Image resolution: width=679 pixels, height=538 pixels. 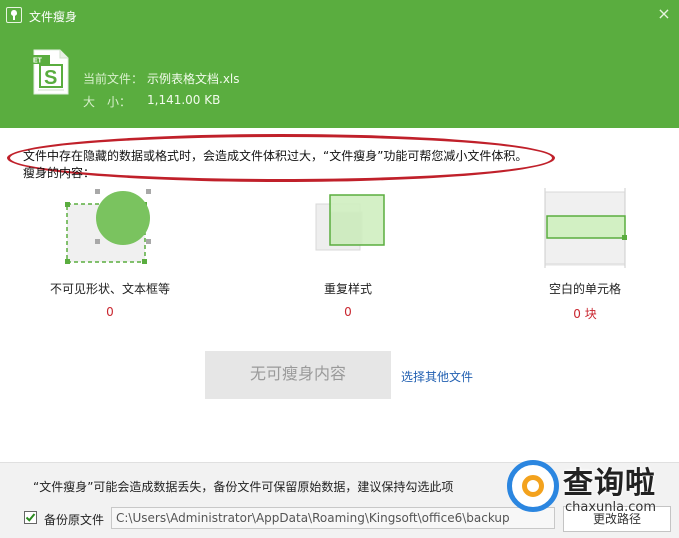 What do you see at coordinates (53, 17) in the screenshot?
I see `window-title: 文件瘦身` at bounding box center [53, 17].